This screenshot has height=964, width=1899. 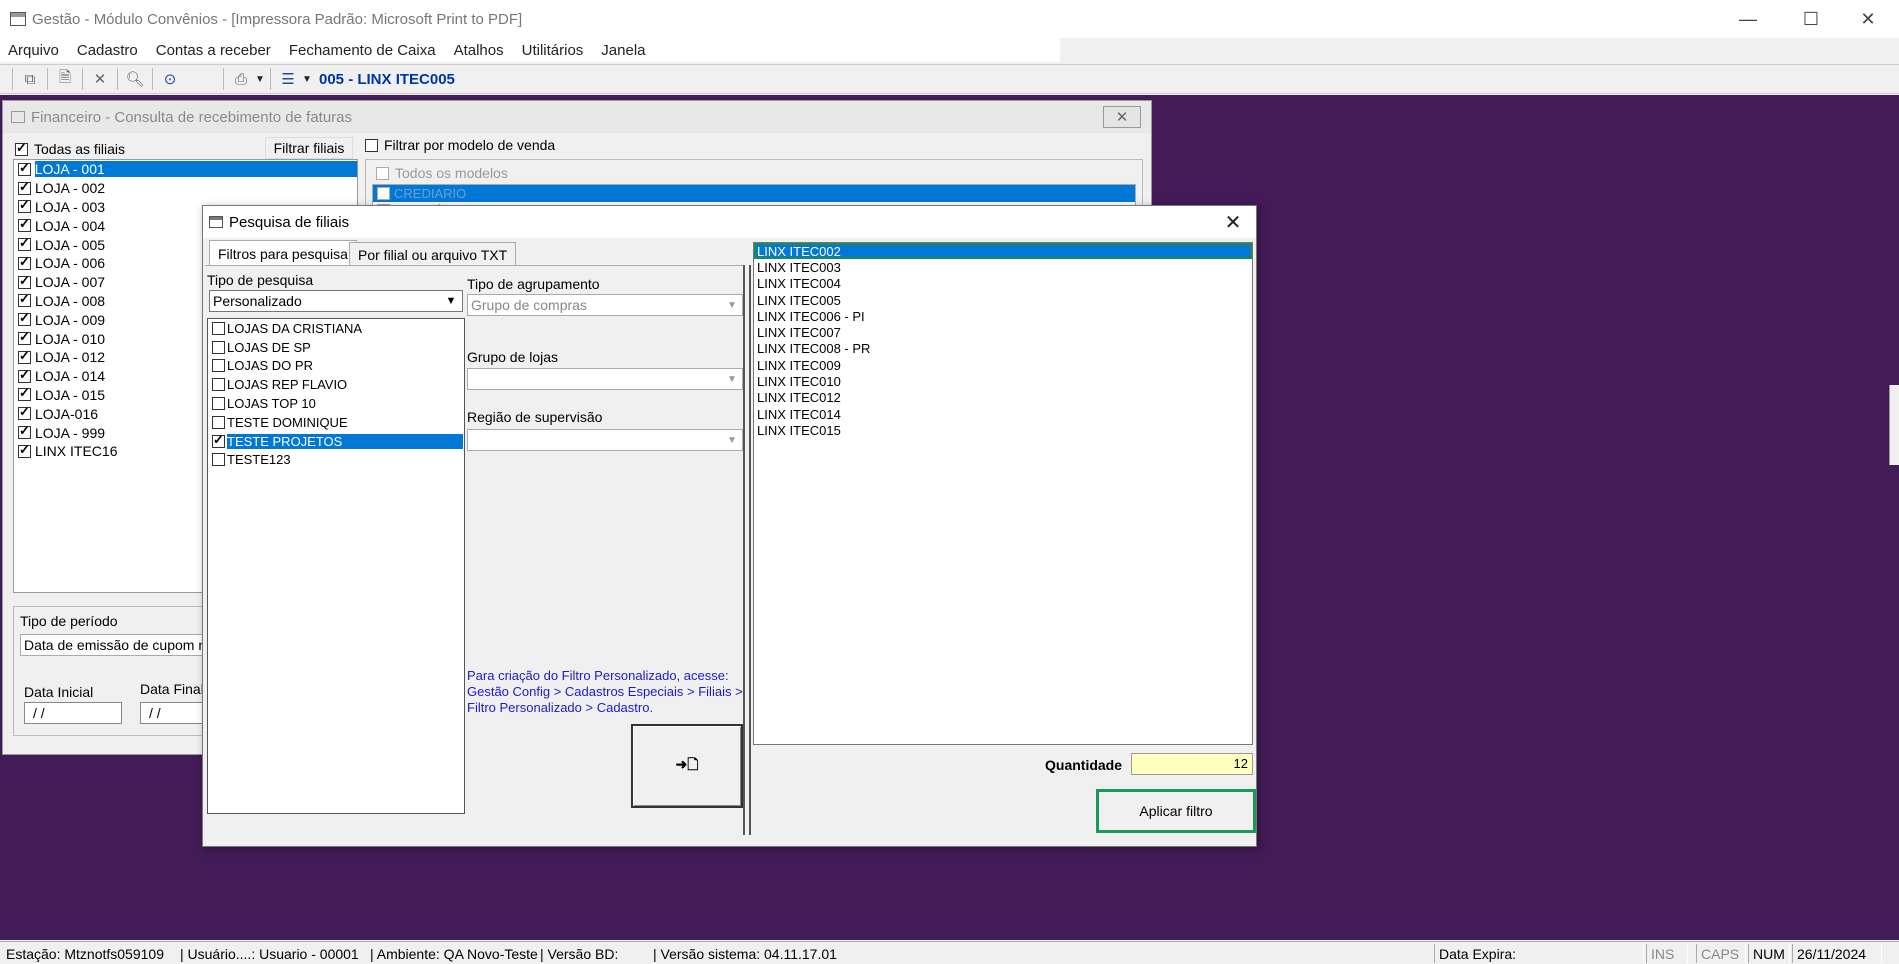 I want to click on resultado-item: LINX ITEC004, so click(x=1003, y=284).